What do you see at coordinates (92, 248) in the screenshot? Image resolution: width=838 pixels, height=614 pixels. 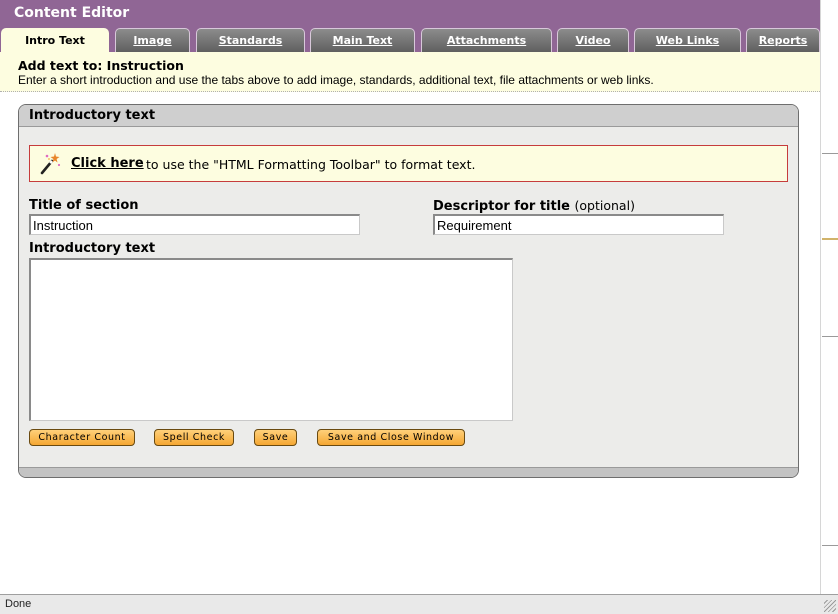 I see `intro-text-label: Introductory text` at bounding box center [92, 248].